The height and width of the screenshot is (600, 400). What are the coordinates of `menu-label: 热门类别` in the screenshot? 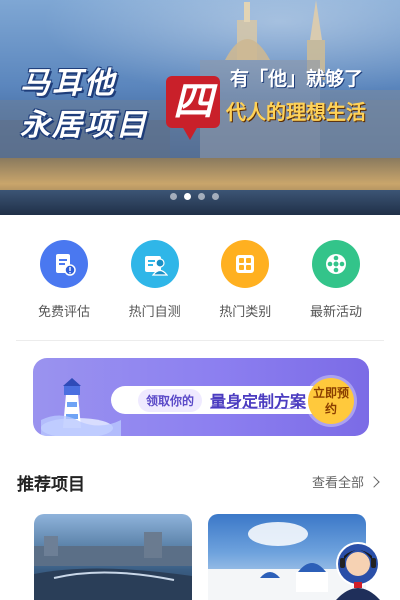 It's located at (245, 312).